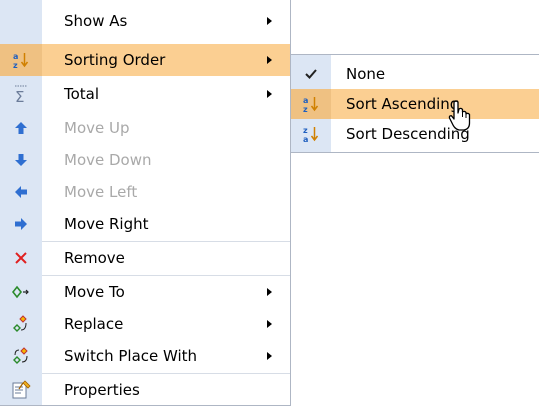 Image resolution: width=539 pixels, height=406 pixels. Describe the element at coordinates (115, 60) in the screenshot. I see `menu-item-label: Sorting Order` at that location.